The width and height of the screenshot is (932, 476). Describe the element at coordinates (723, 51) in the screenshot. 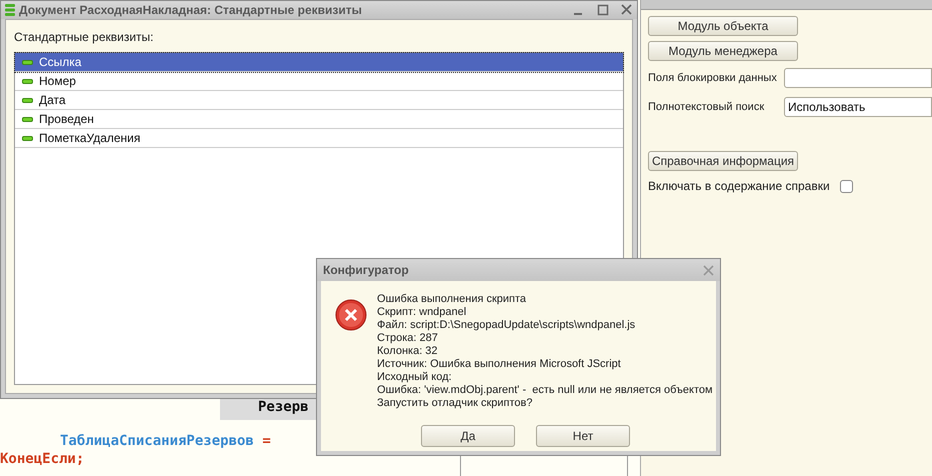

I see `module-button: Модуль менеджера` at that location.